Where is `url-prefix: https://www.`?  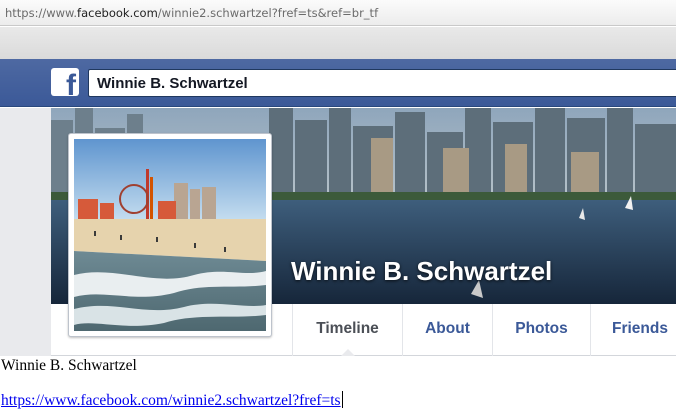 url-prefix: https://www. is located at coordinates (41, 13).